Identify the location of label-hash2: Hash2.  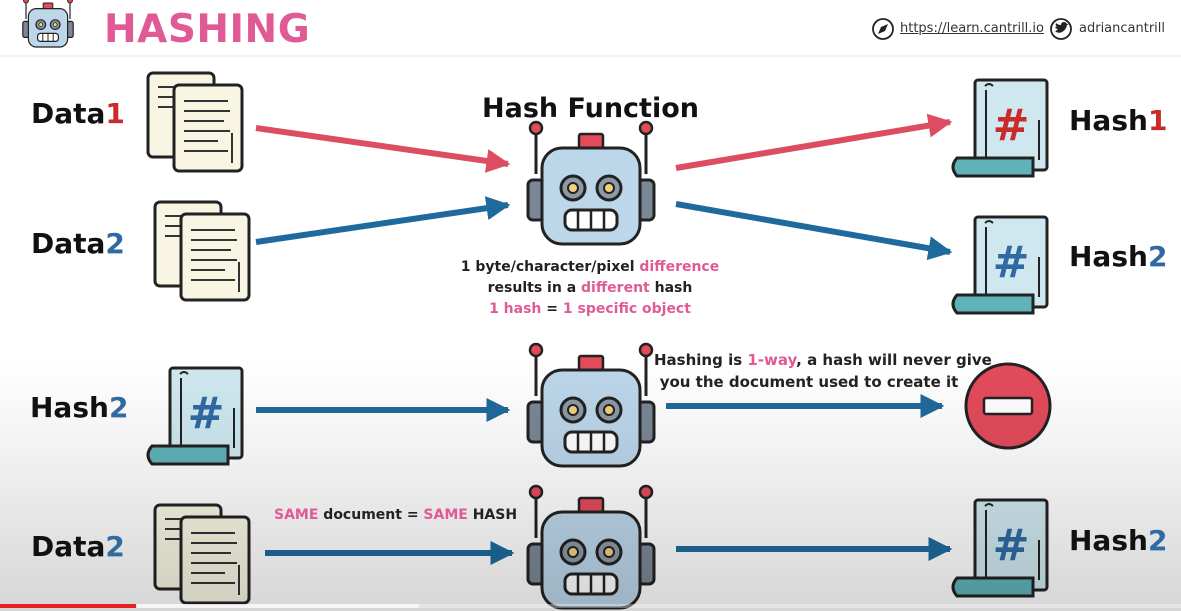
(1118, 256).